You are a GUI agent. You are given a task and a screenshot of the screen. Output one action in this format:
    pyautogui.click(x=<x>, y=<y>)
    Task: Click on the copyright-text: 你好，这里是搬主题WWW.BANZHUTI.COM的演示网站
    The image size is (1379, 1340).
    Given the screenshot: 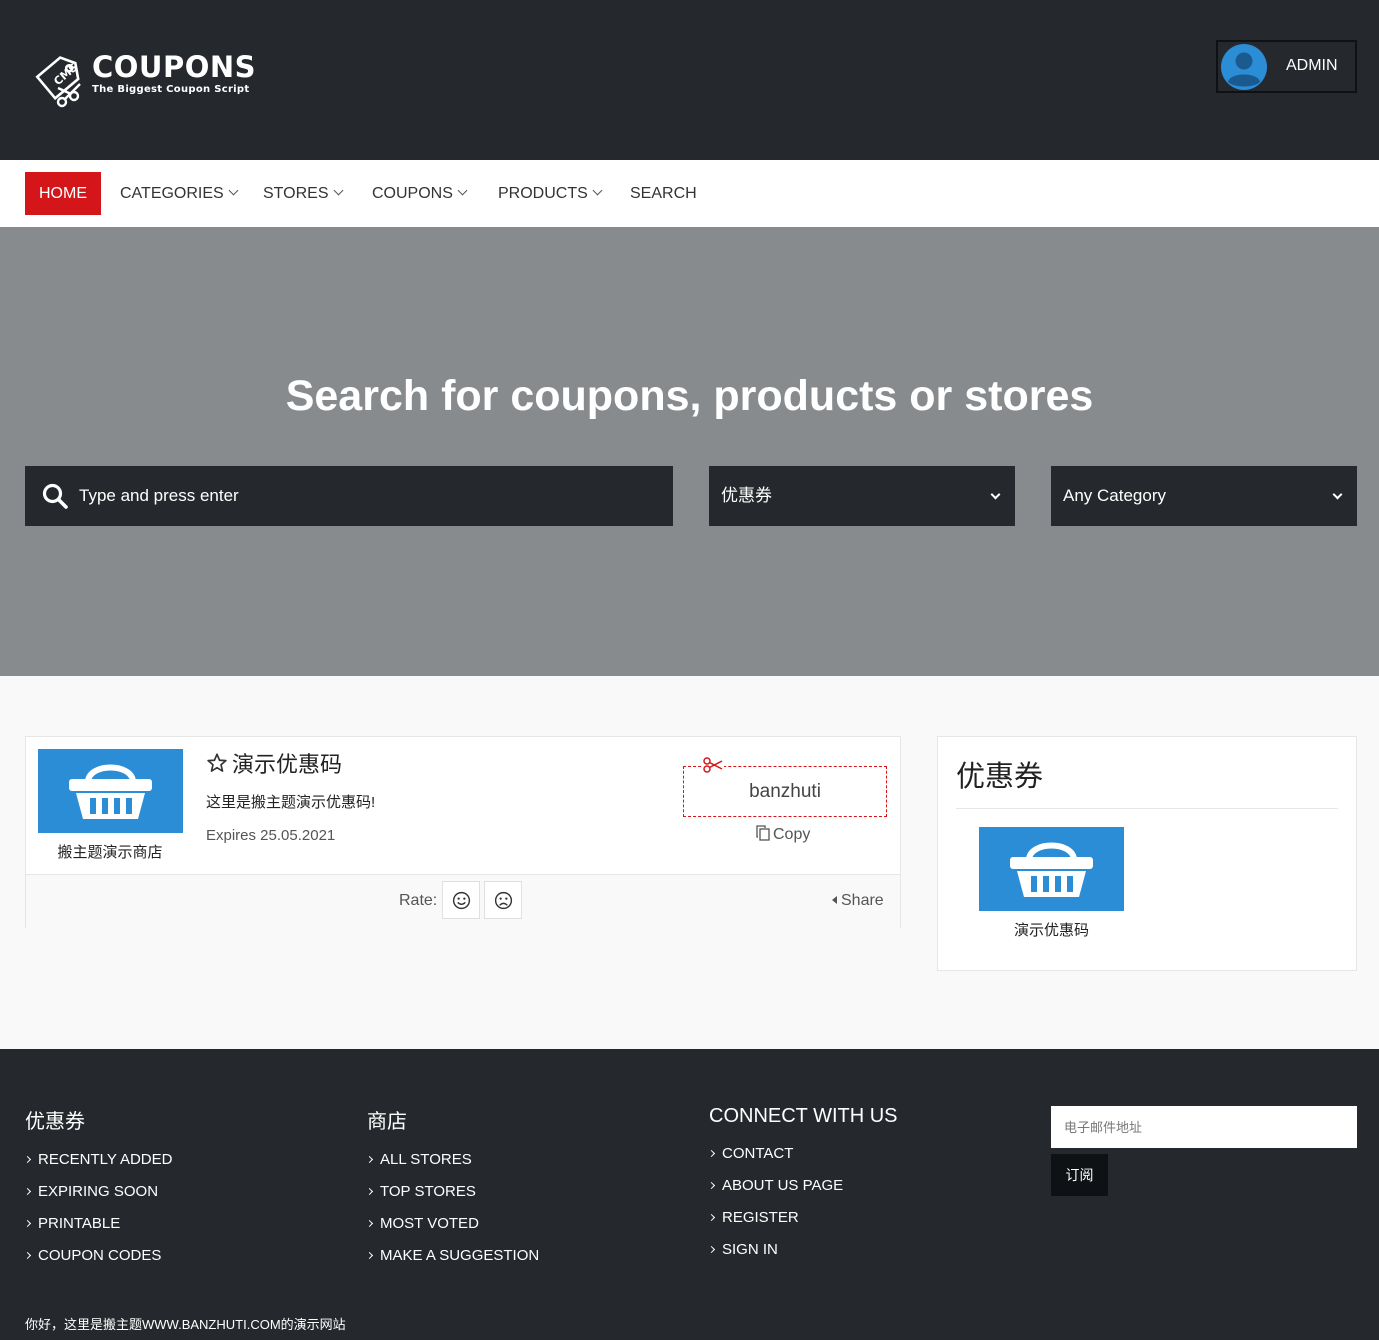 What is the action you would take?
    pyautogui.click(x=185, y=1324)
    